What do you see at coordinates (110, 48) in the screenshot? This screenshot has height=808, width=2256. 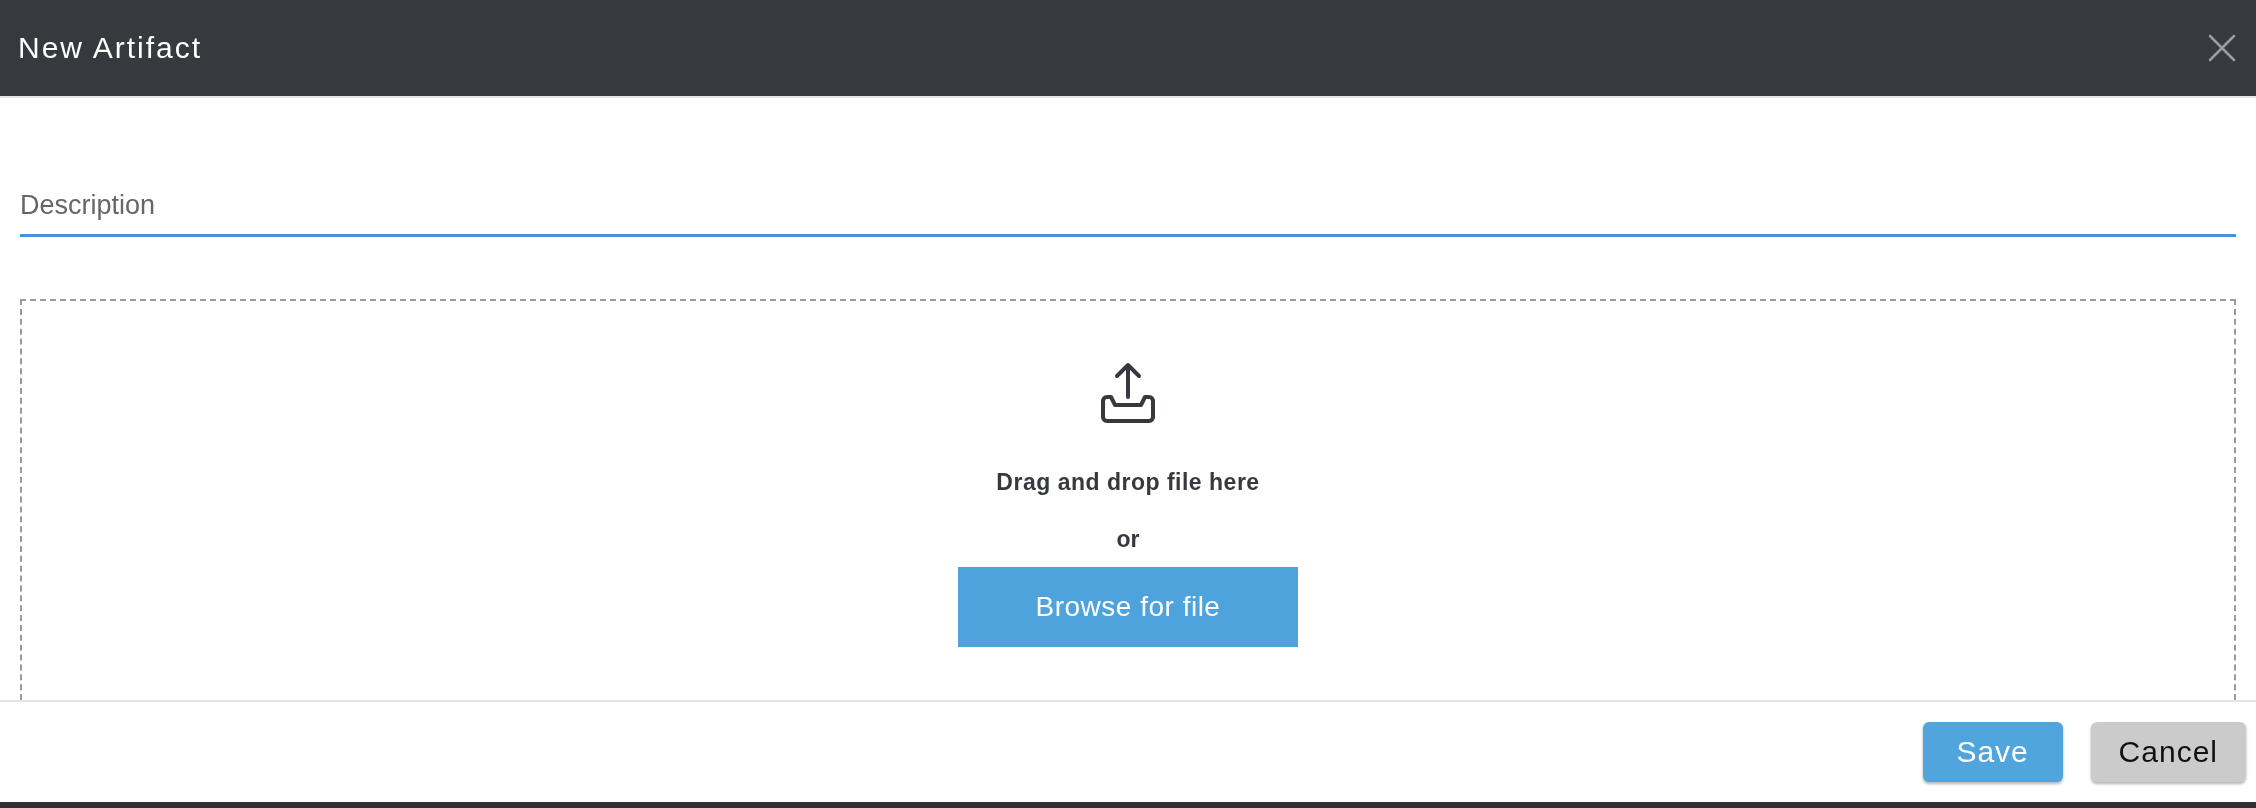 I see `dialog-title: New Artifact` at bounding box center [110, 48].